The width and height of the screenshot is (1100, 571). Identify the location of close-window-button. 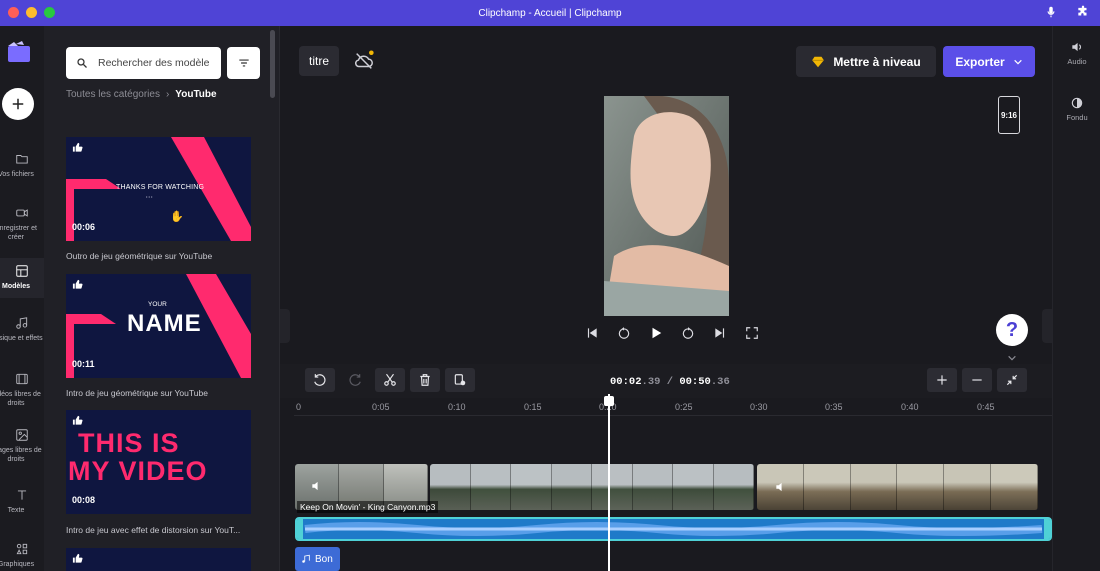
(13, 12).